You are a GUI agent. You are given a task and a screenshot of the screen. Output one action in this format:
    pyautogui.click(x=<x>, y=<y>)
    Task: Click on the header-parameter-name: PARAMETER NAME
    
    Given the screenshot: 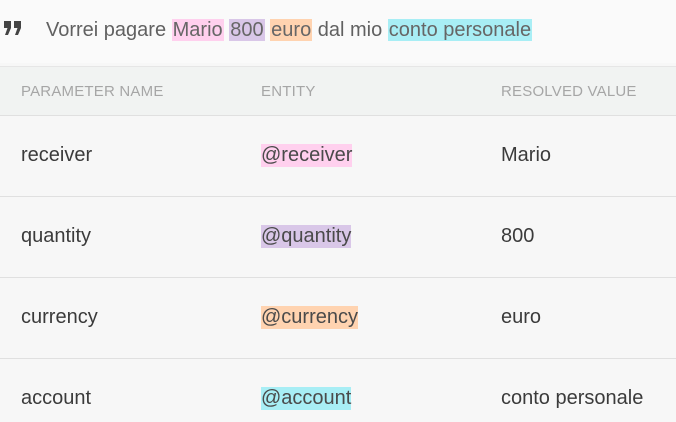 What is the action you would take?
    pyautogui.click(x=92, y=91)
    